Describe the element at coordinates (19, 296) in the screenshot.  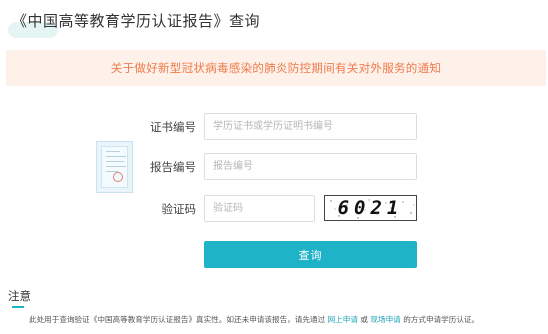
I see `note-heading: 注意` at that location.